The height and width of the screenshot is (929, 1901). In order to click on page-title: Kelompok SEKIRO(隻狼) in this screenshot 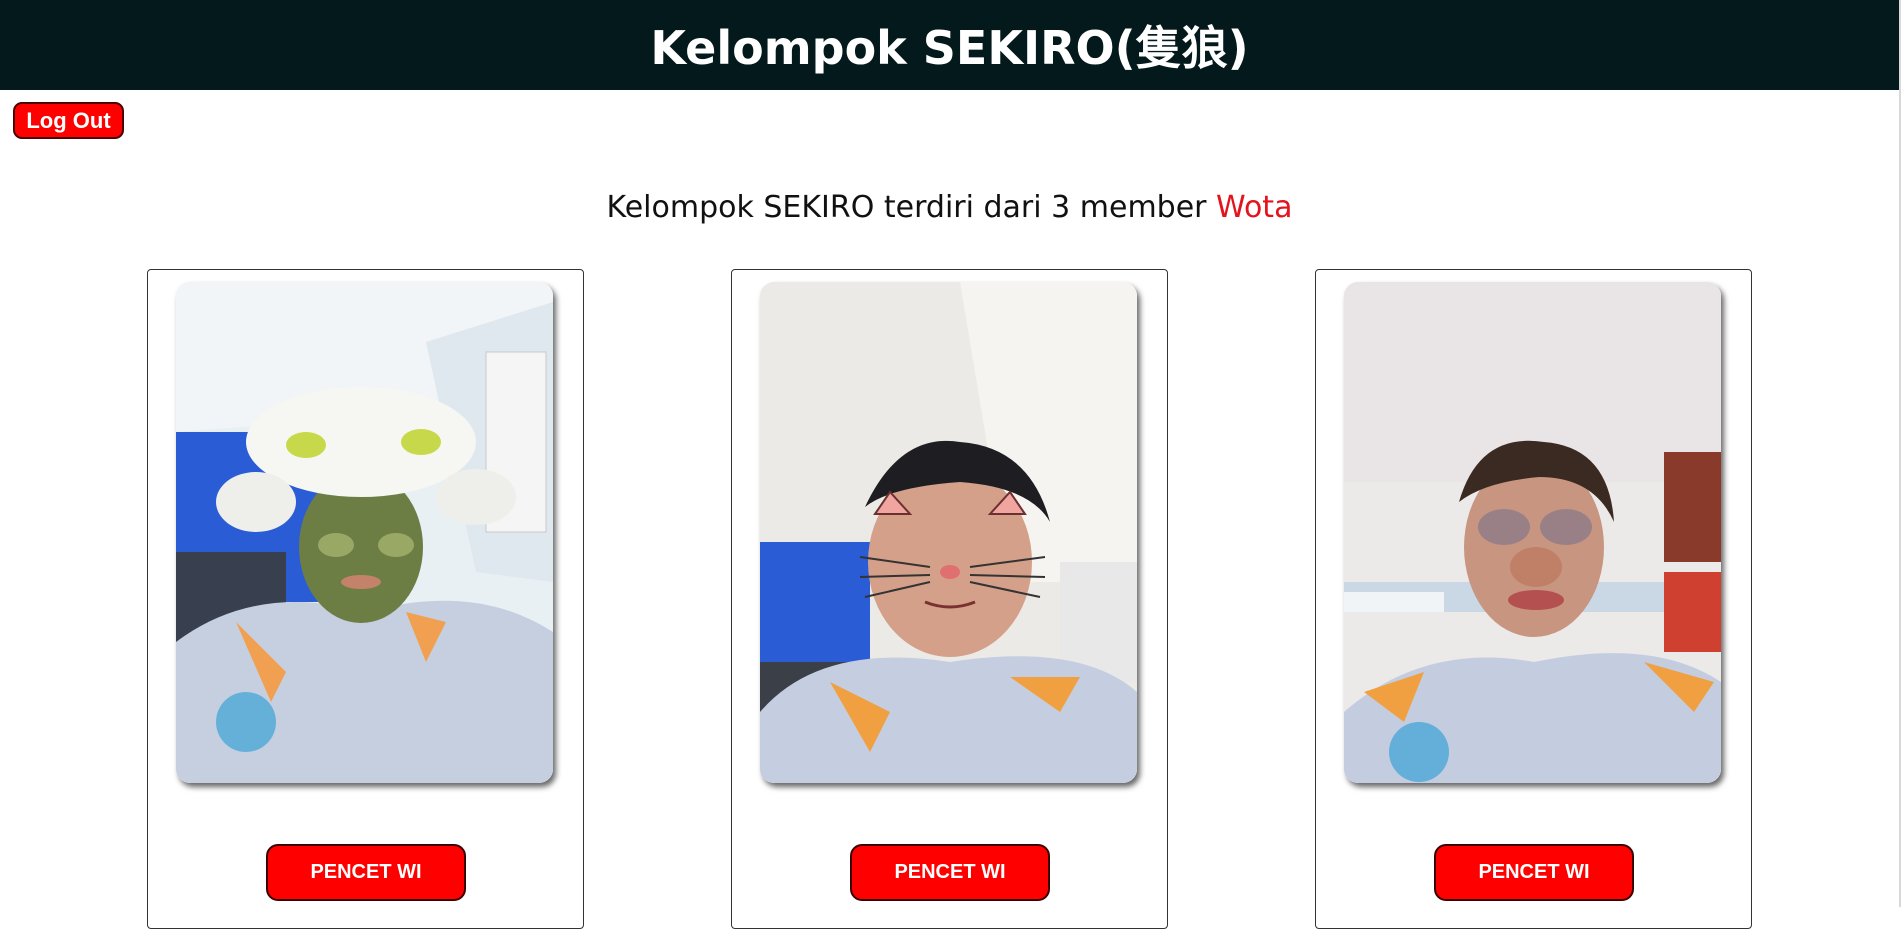, I will do `click(949, 48)`.